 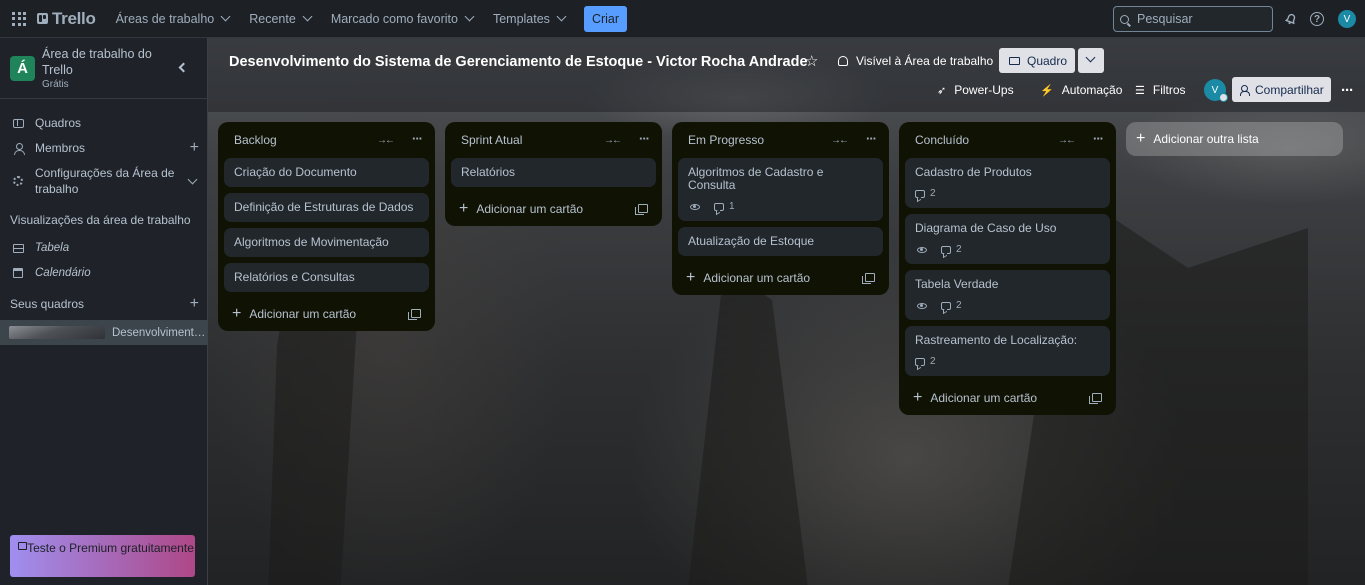 I want to click on sidebar-view-table: Tabela, so click(x=104, y=248).